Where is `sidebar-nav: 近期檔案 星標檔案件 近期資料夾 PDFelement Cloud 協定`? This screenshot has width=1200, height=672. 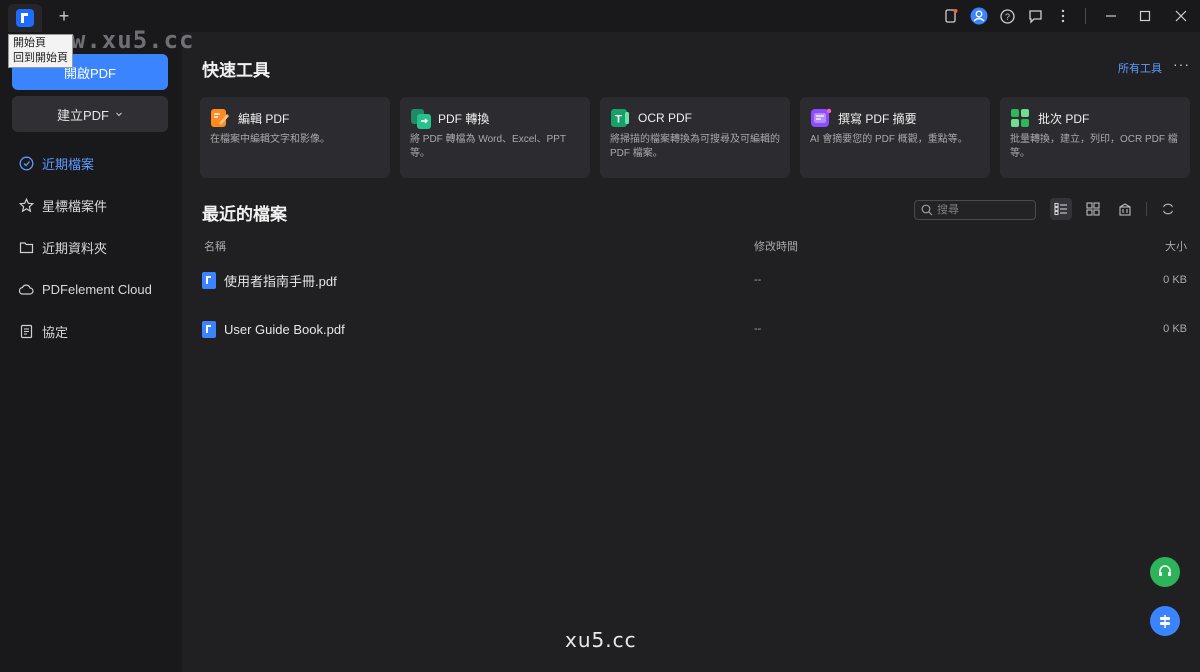 sidebar-nav: 近期檔案 星標檔案件 近期資料夾 PDFelement Cloud 協定 is located at coordinates (91, 247).